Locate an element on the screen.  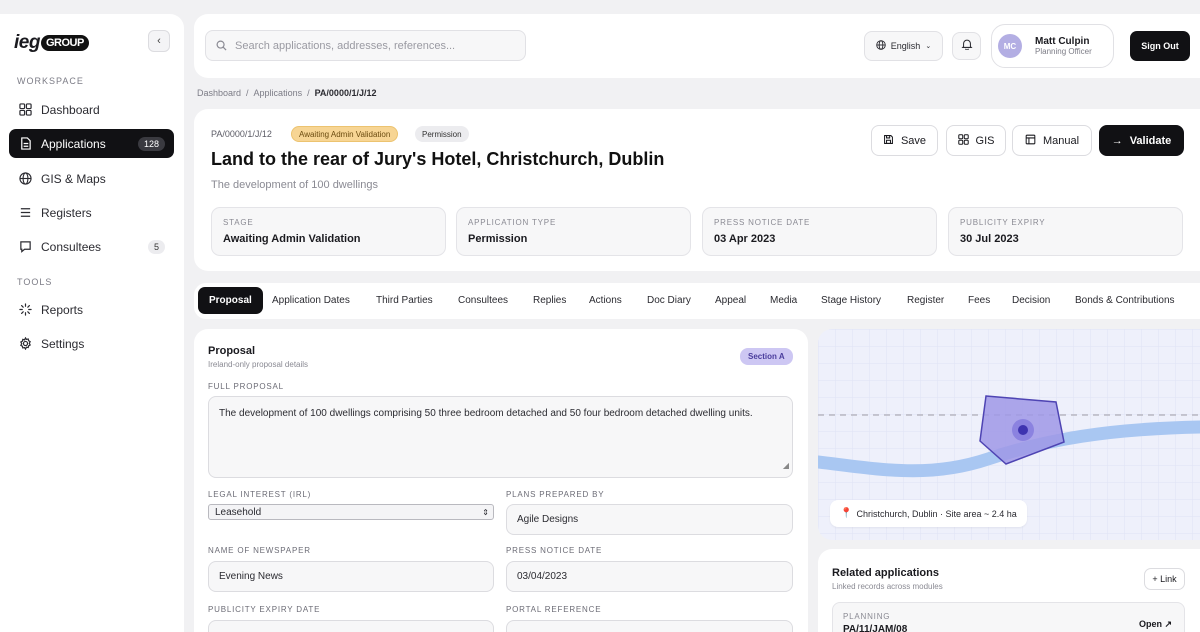
press-notice-date-field: 03/04/2023 is located at coordinates (649, 576).